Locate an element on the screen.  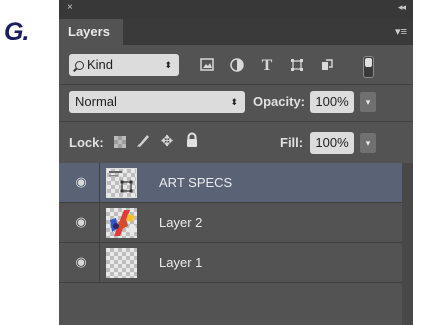
collapse-icon: ◂◂ is located at coordinates (402, 7).